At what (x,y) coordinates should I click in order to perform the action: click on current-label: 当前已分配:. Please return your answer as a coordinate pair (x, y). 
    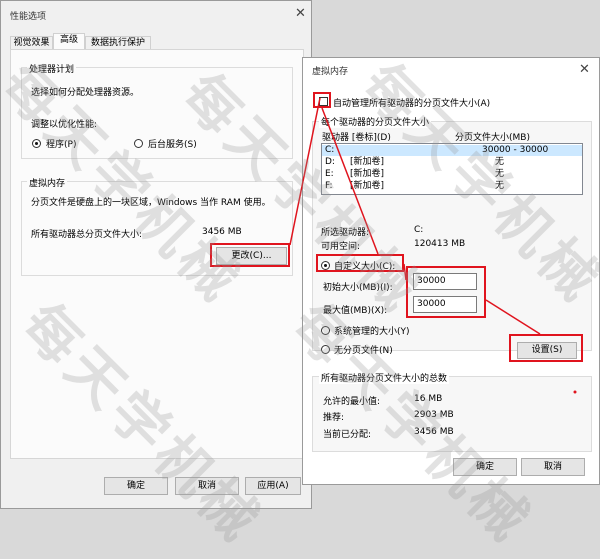
    Looking at the image, I should click on (347, 435).